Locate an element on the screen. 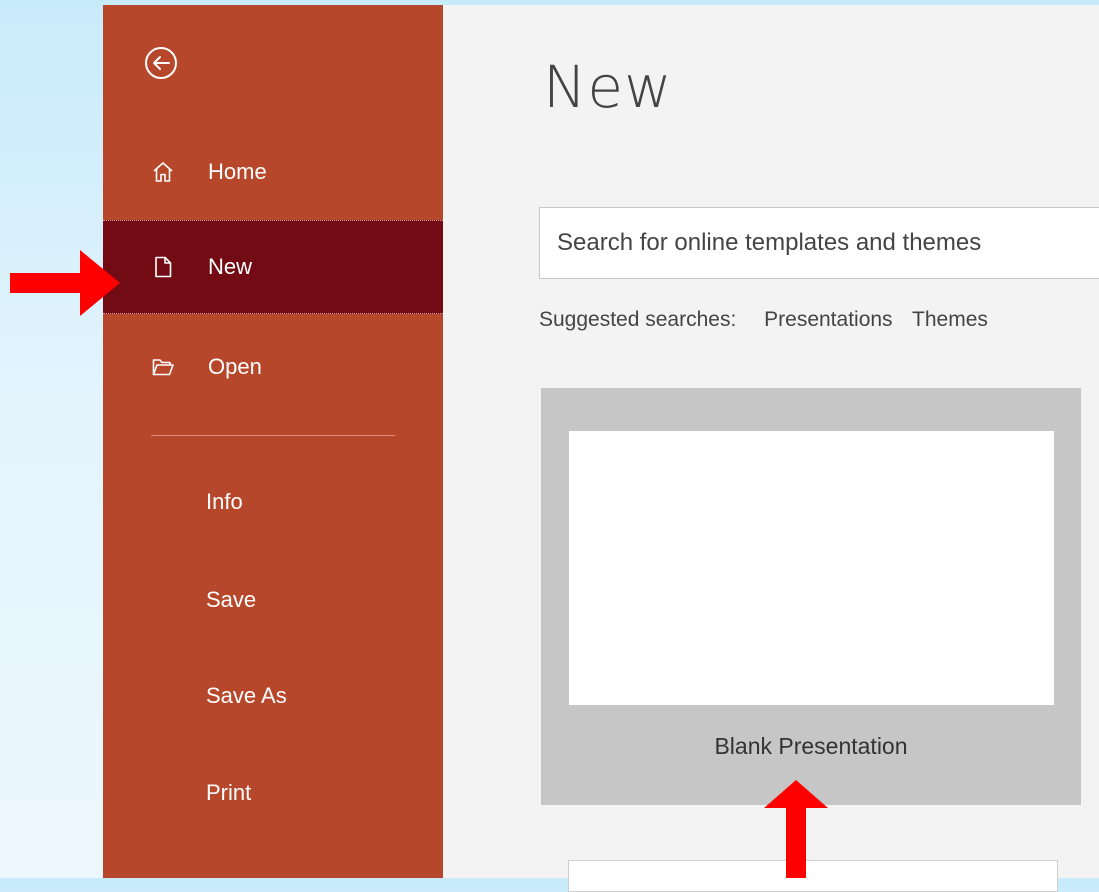  template-search-input: Search for online templates and themes is located at coordinates (819, 243).